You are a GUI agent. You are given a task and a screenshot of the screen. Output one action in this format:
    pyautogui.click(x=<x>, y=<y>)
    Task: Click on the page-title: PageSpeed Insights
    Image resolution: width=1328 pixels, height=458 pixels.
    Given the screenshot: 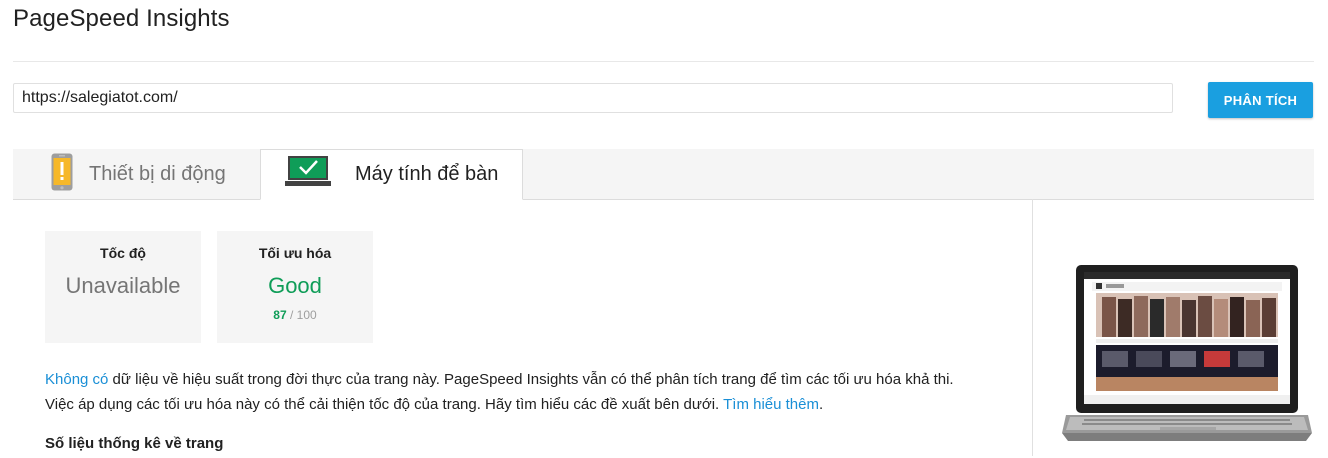 What is the action you would take?
    pyautogui.click(x=121, y=18)
    